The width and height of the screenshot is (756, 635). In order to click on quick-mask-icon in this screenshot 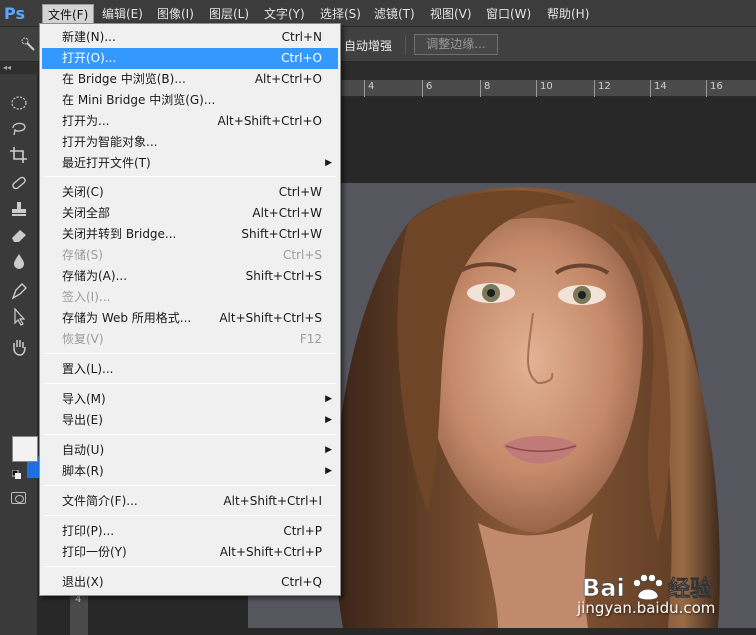, I will do `click(18, 498)`.